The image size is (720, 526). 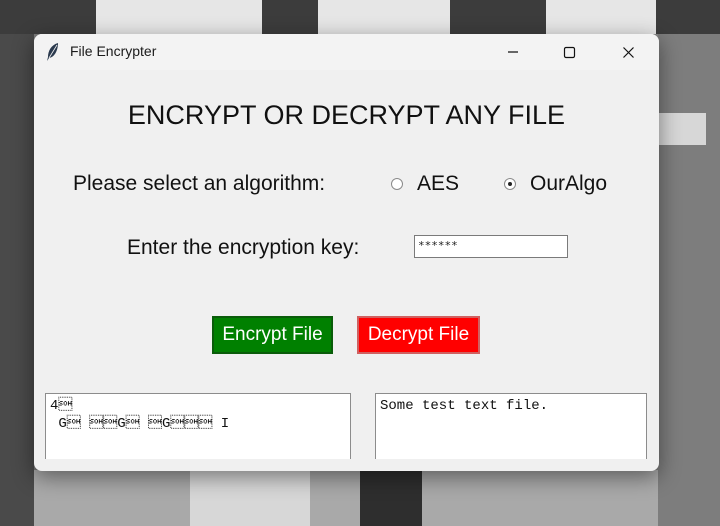 What do you see at coordinates (113, 51) in the screenshot?
I see `window-title: File Encrypter` at bounding box center [113, 51].